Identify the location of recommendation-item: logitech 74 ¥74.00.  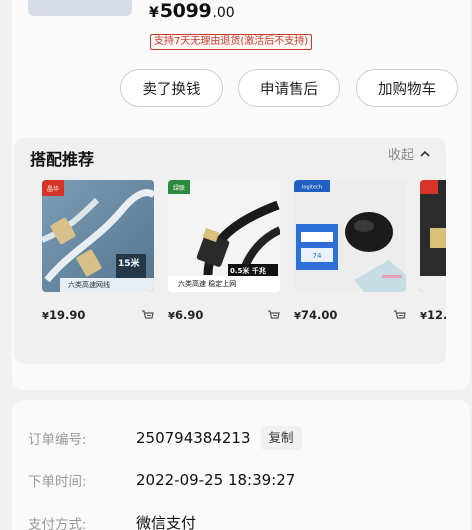
(352, 251).